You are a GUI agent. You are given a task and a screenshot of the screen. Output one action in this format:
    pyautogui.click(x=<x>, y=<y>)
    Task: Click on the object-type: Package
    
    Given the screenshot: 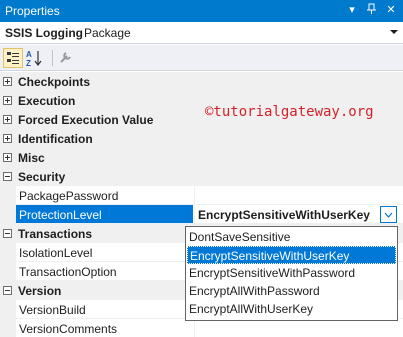 What is the action you would take?
    pyautogui.click(x=107, y=33)
    